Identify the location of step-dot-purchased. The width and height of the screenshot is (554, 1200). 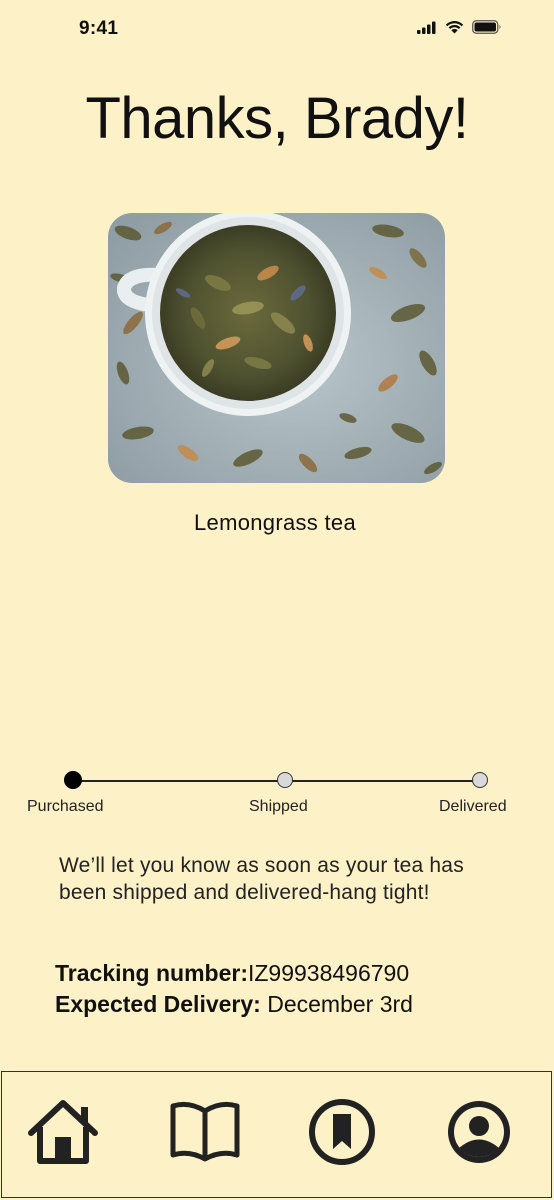
(73, 780).